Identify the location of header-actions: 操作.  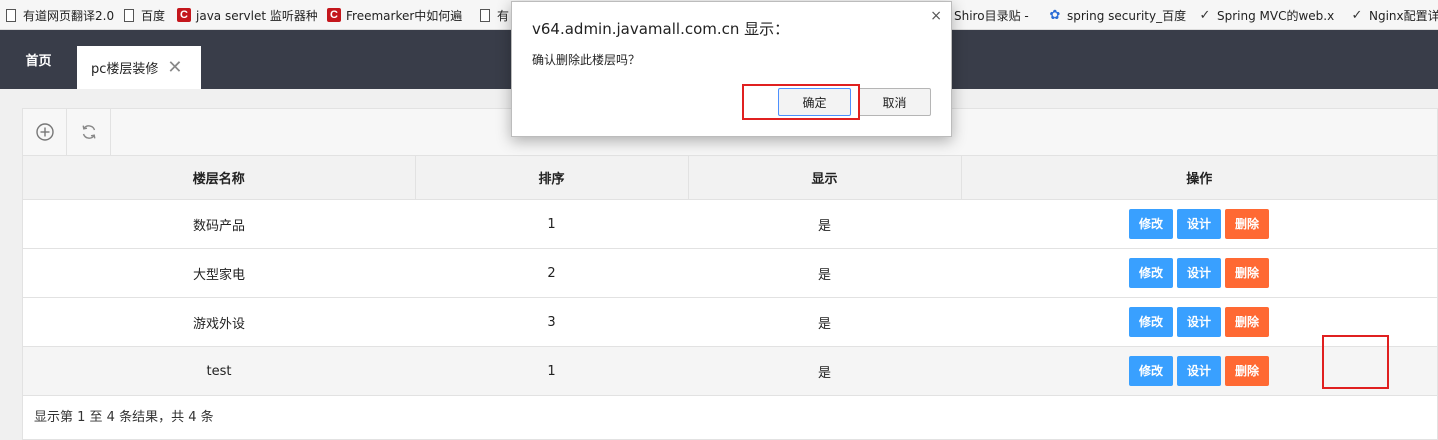
(1199, 178).